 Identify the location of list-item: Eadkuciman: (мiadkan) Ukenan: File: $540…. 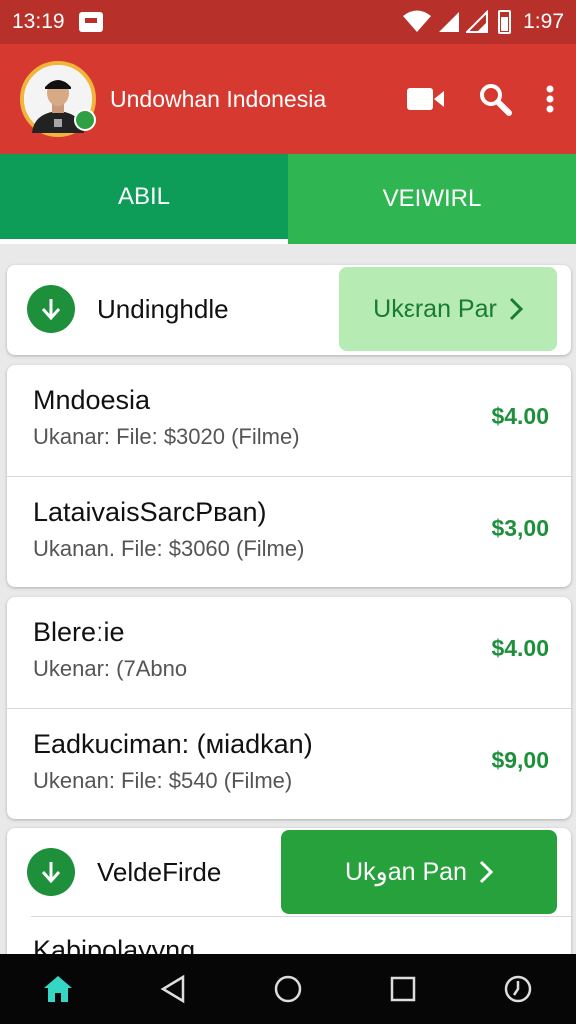
(289, 763).